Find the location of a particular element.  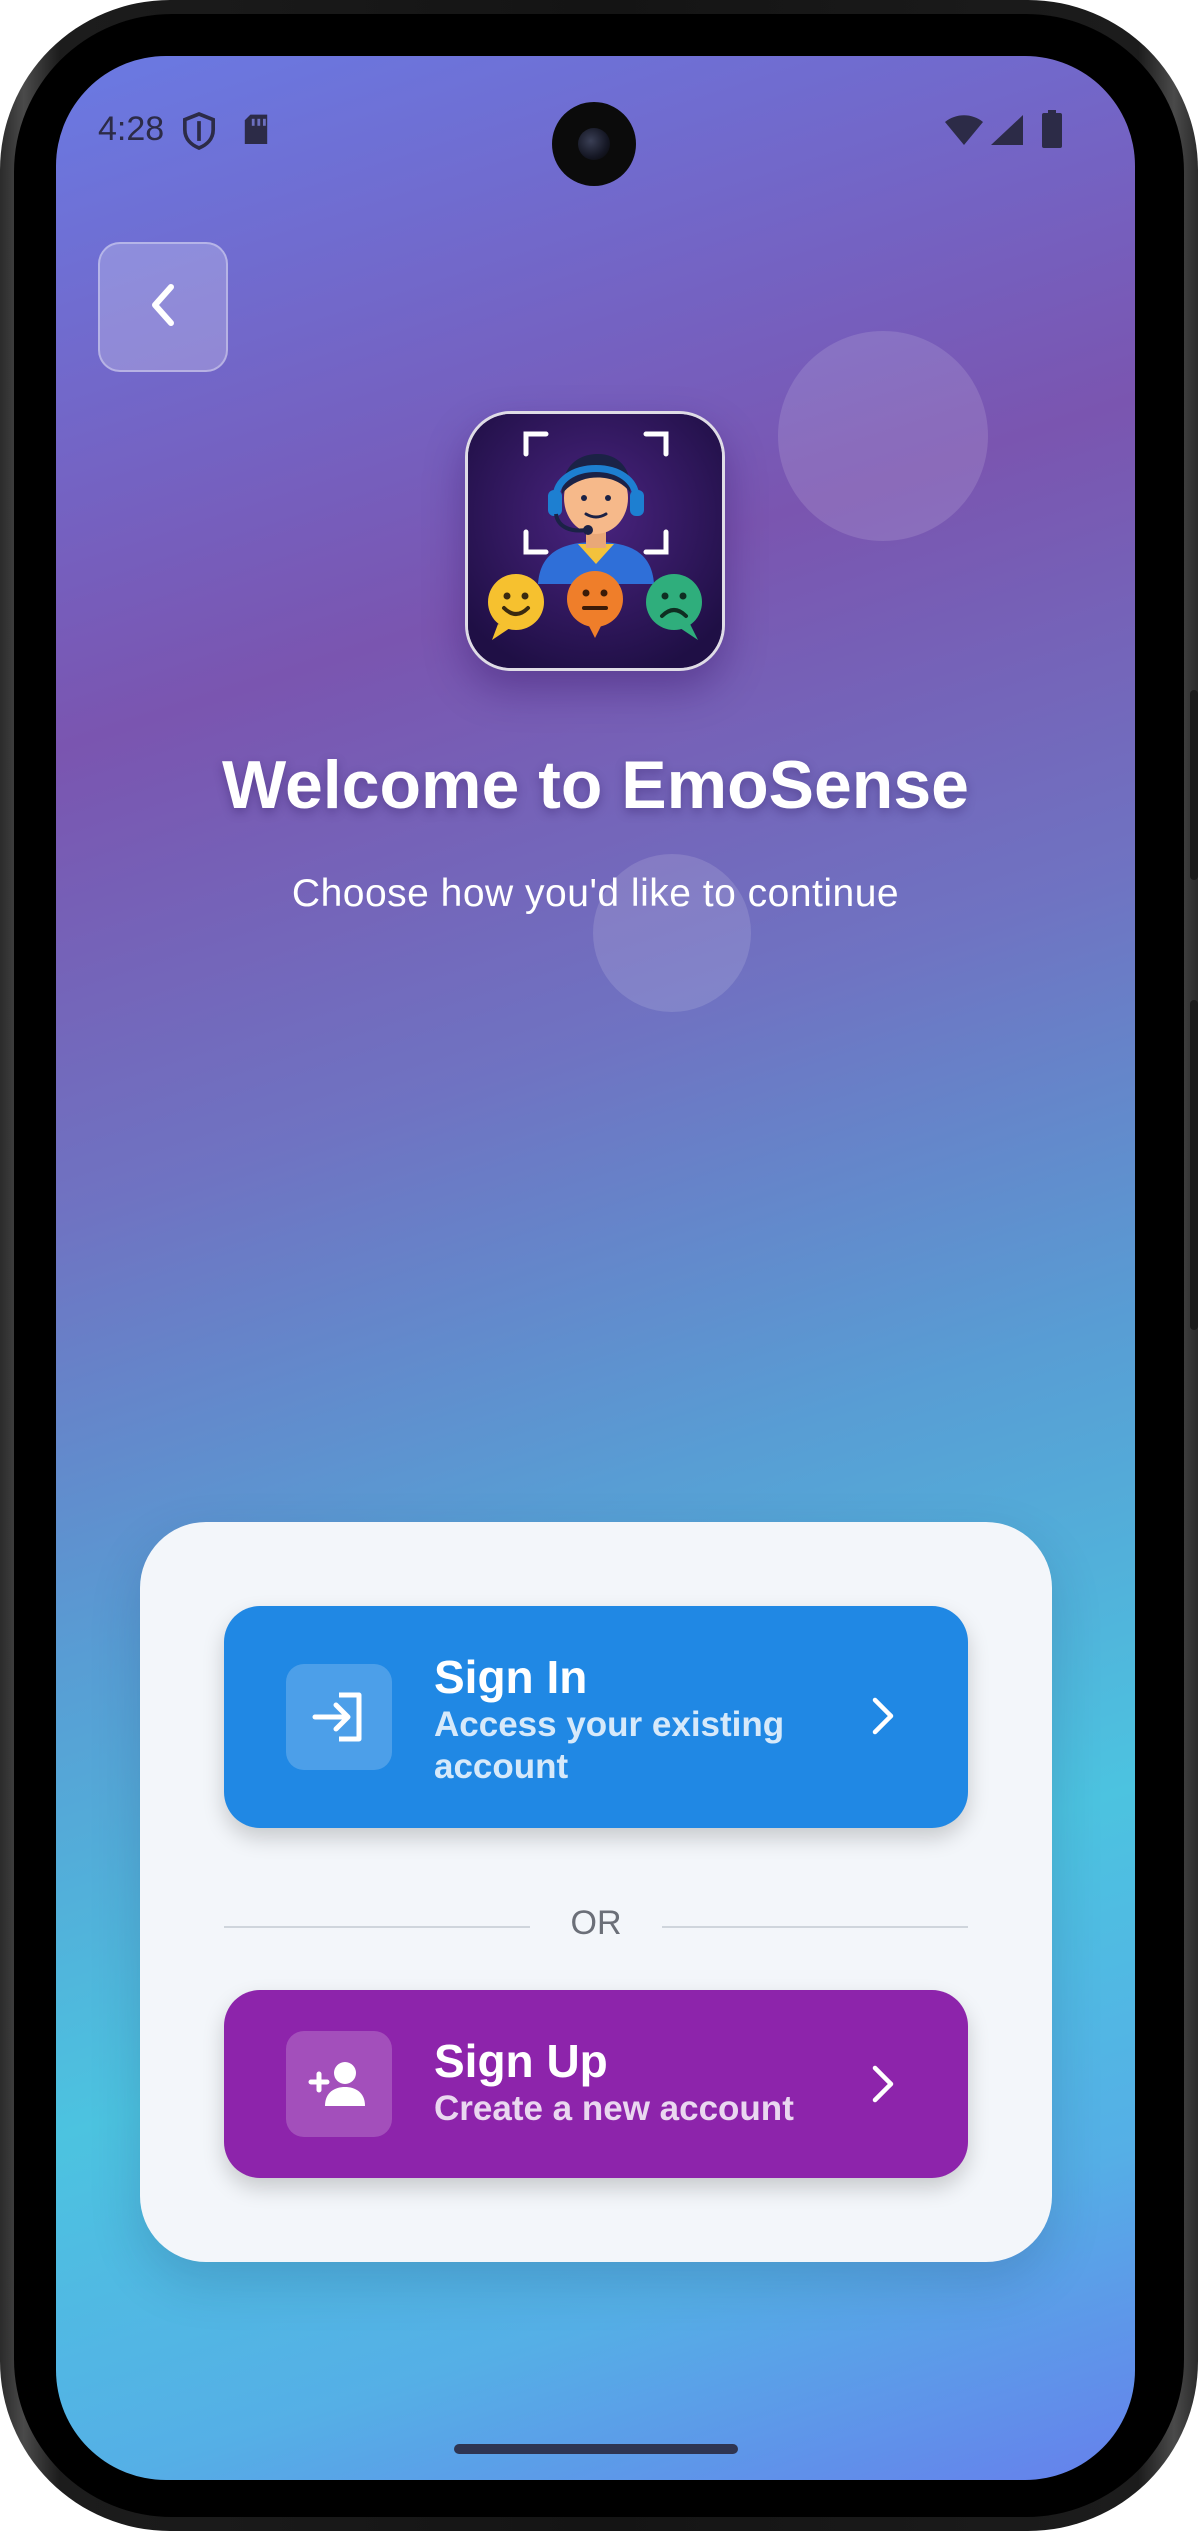

wifi-icon is located at coordinates (964, 132).